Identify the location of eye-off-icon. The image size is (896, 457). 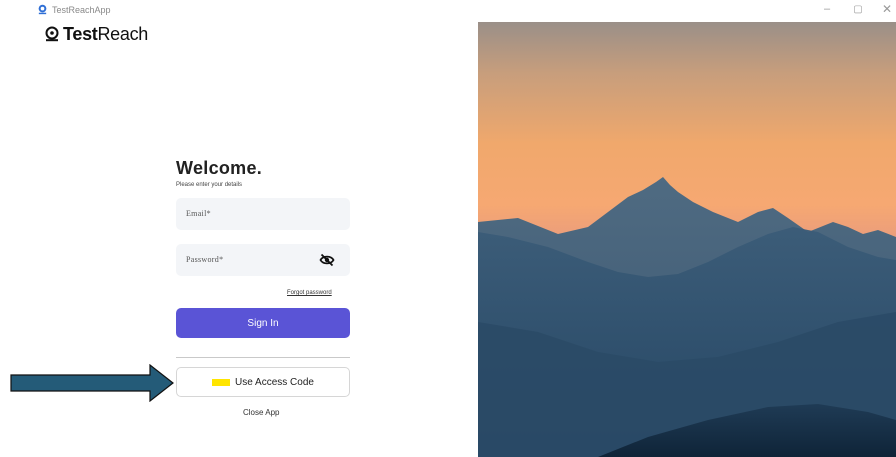
(327, 260).